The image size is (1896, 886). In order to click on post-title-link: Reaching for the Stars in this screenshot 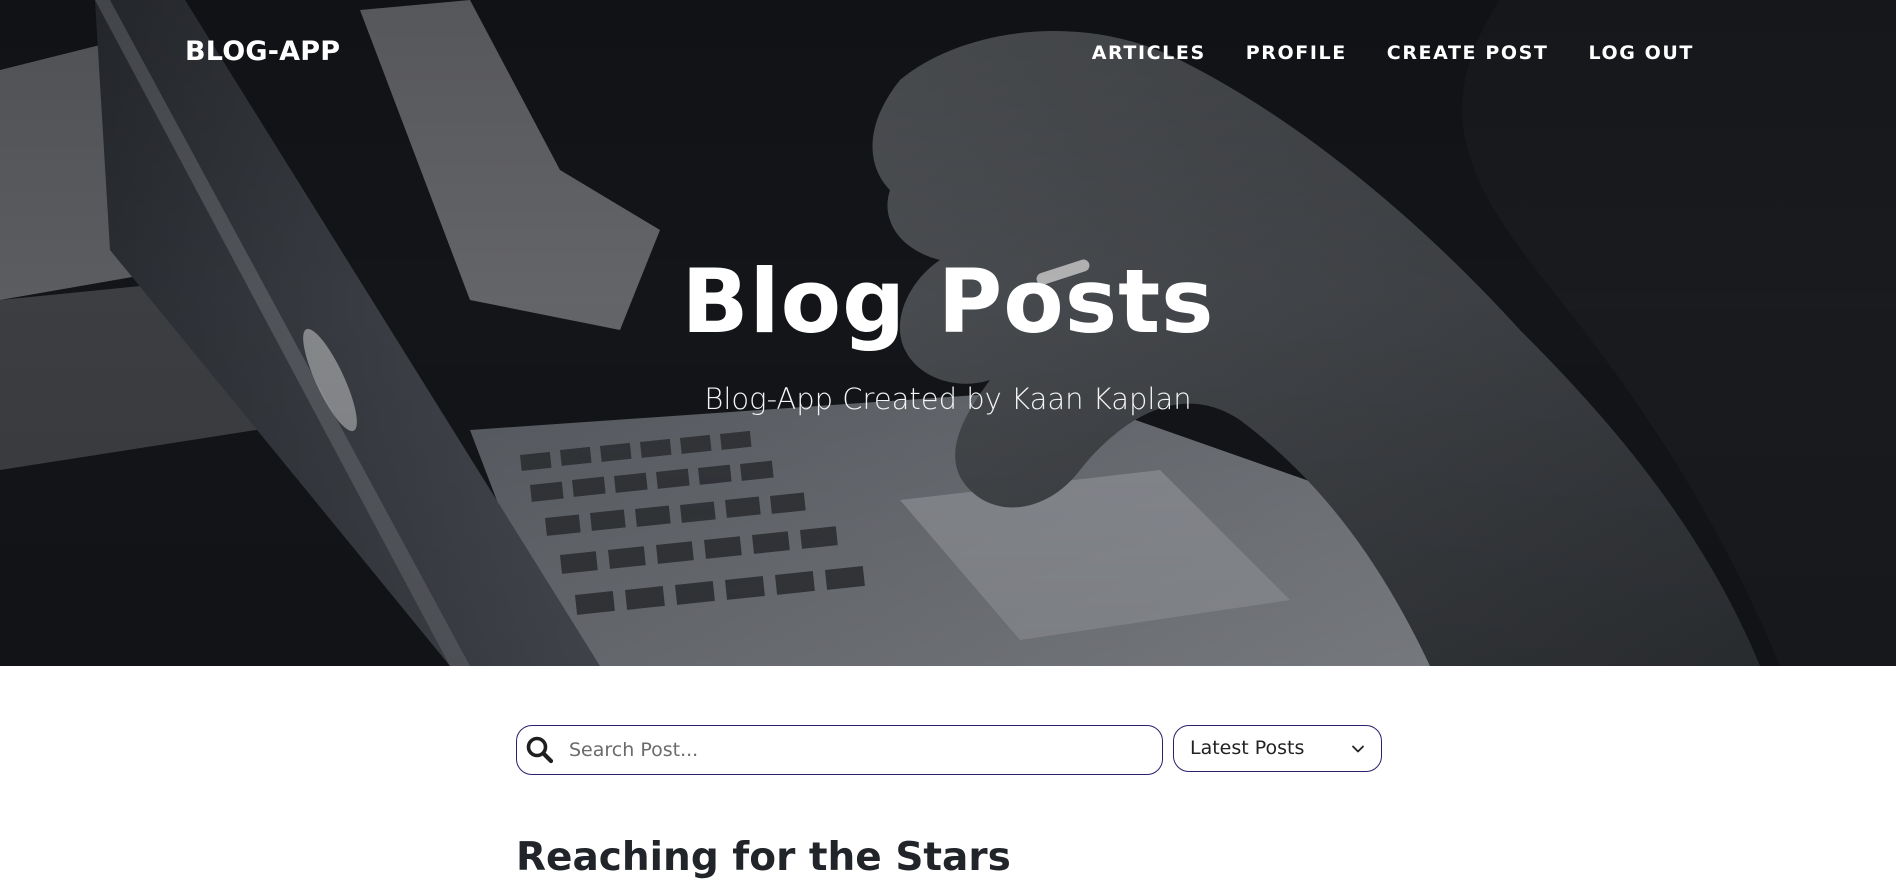, I will do `click(763, 858)`.